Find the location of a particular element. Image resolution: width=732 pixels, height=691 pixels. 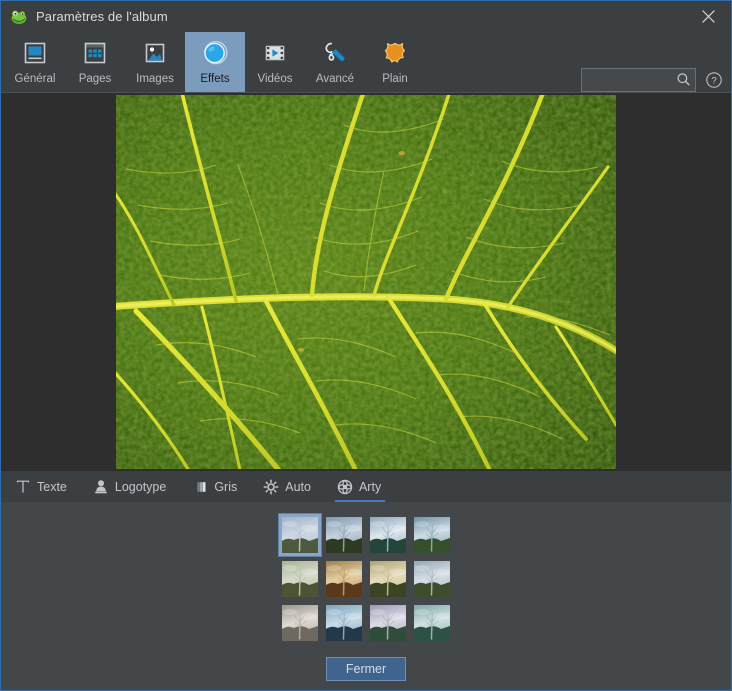

effects-icon is located at coordinates (215, 53).